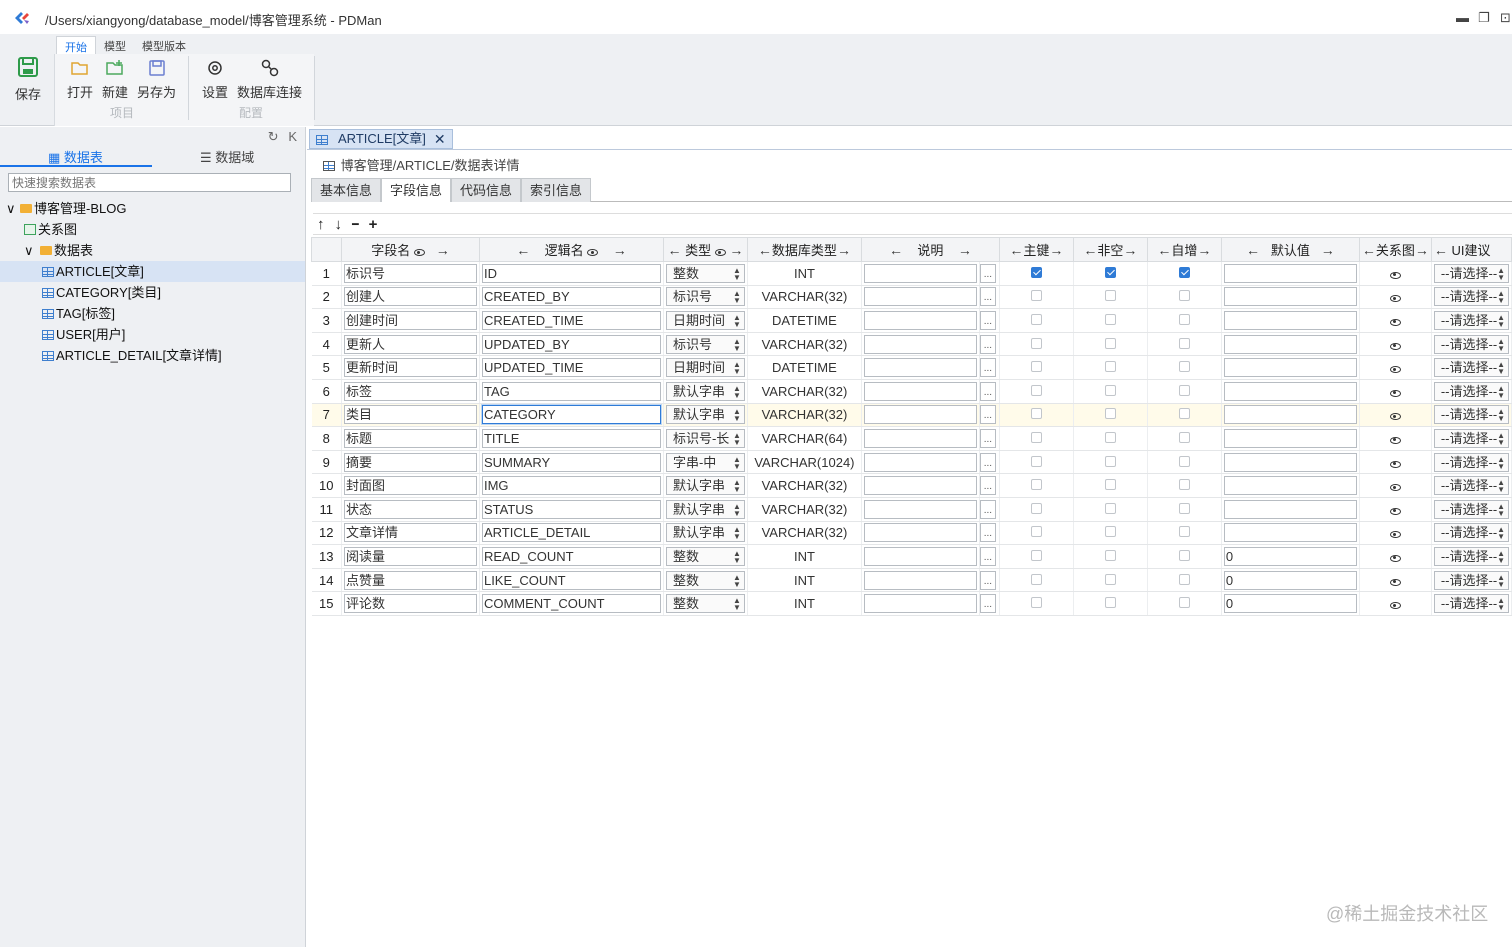  I want to click on type-select: 日期时间 ▲ ▼, so click(705, 368).